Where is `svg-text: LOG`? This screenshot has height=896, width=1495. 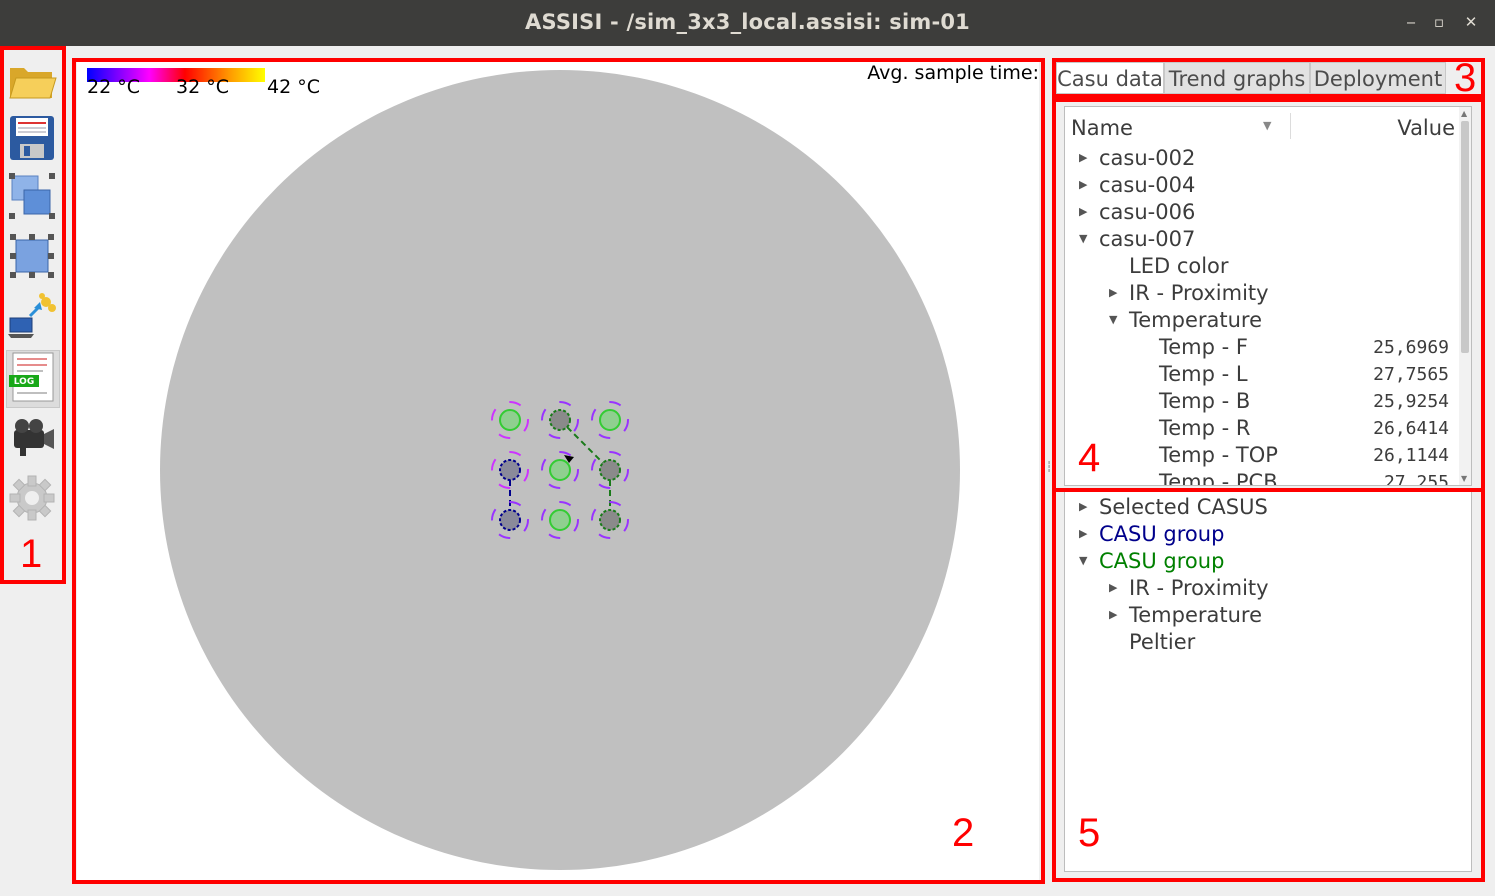
svg-text: LOG is located at coordinates (24, 382).